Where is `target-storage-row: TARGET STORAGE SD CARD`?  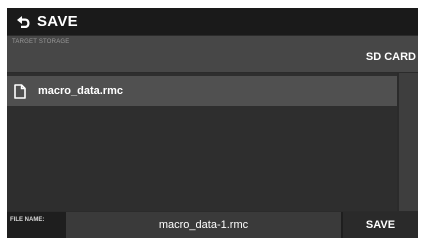
target-storage-row: TARGET STORAGE SD CARD is located at coordinates (212, 54).